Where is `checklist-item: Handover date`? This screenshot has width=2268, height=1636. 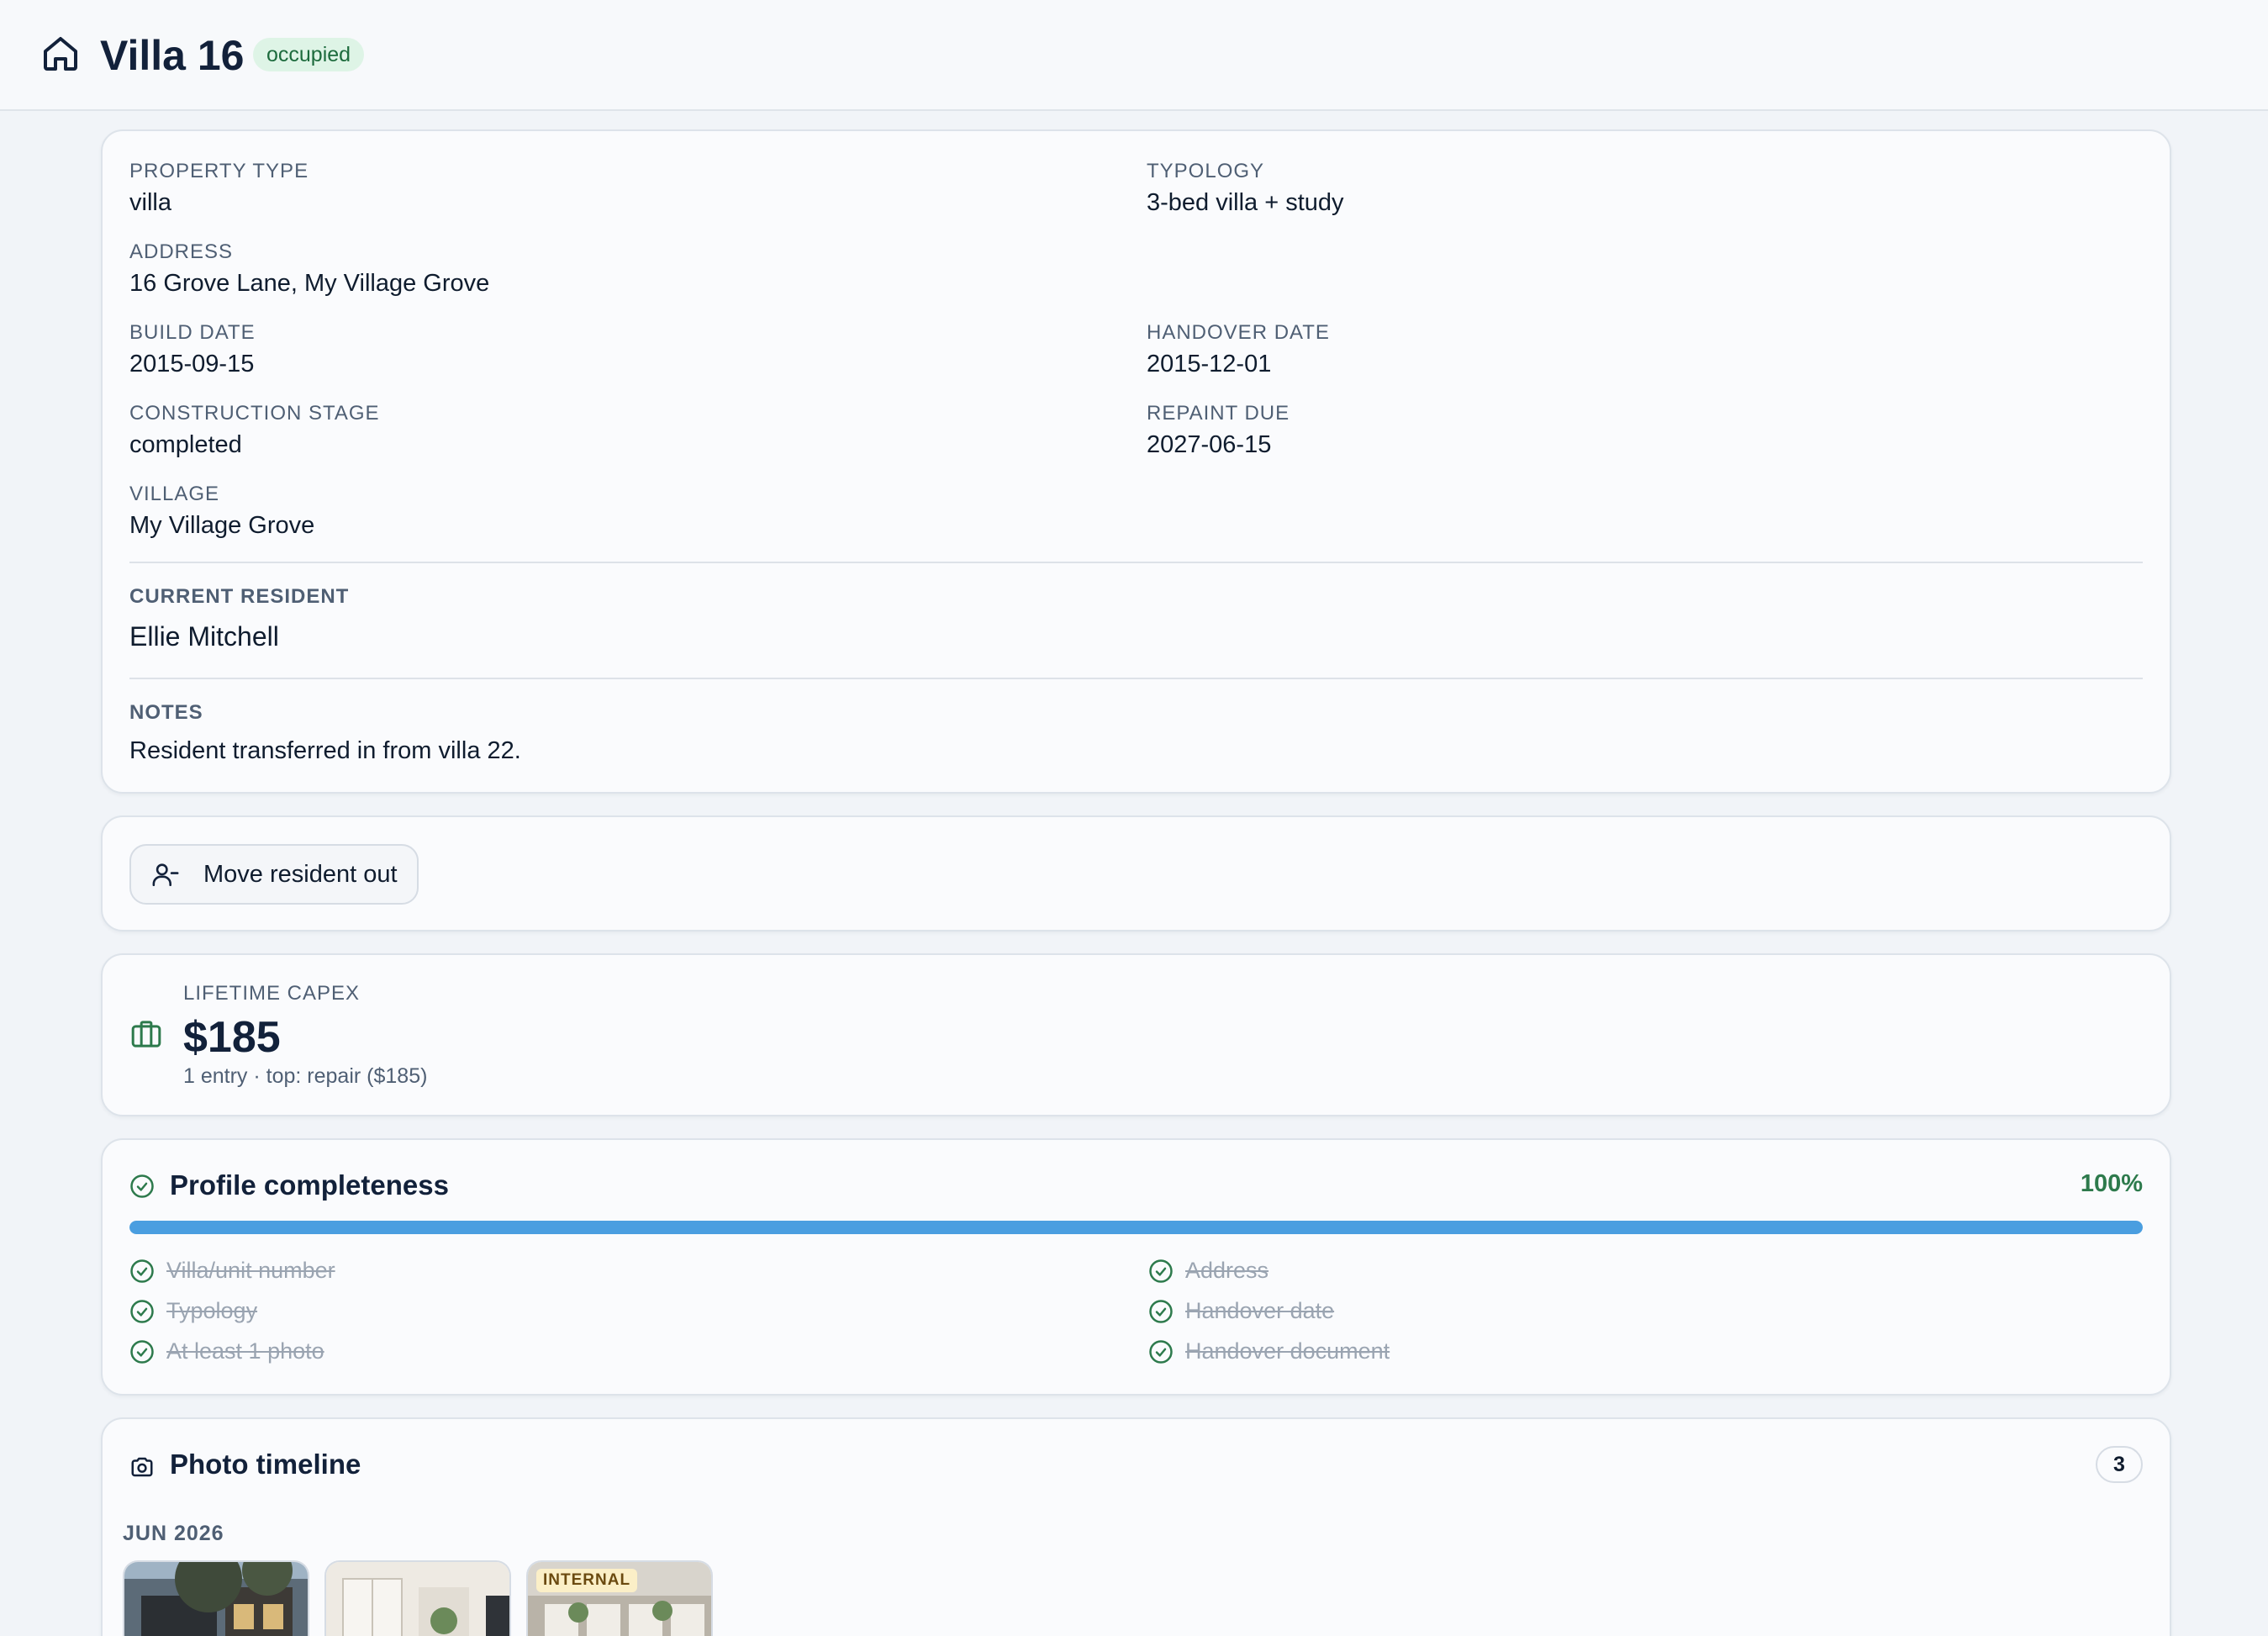
checklist-item: Handover date is located at coordinates (1241, 1311).